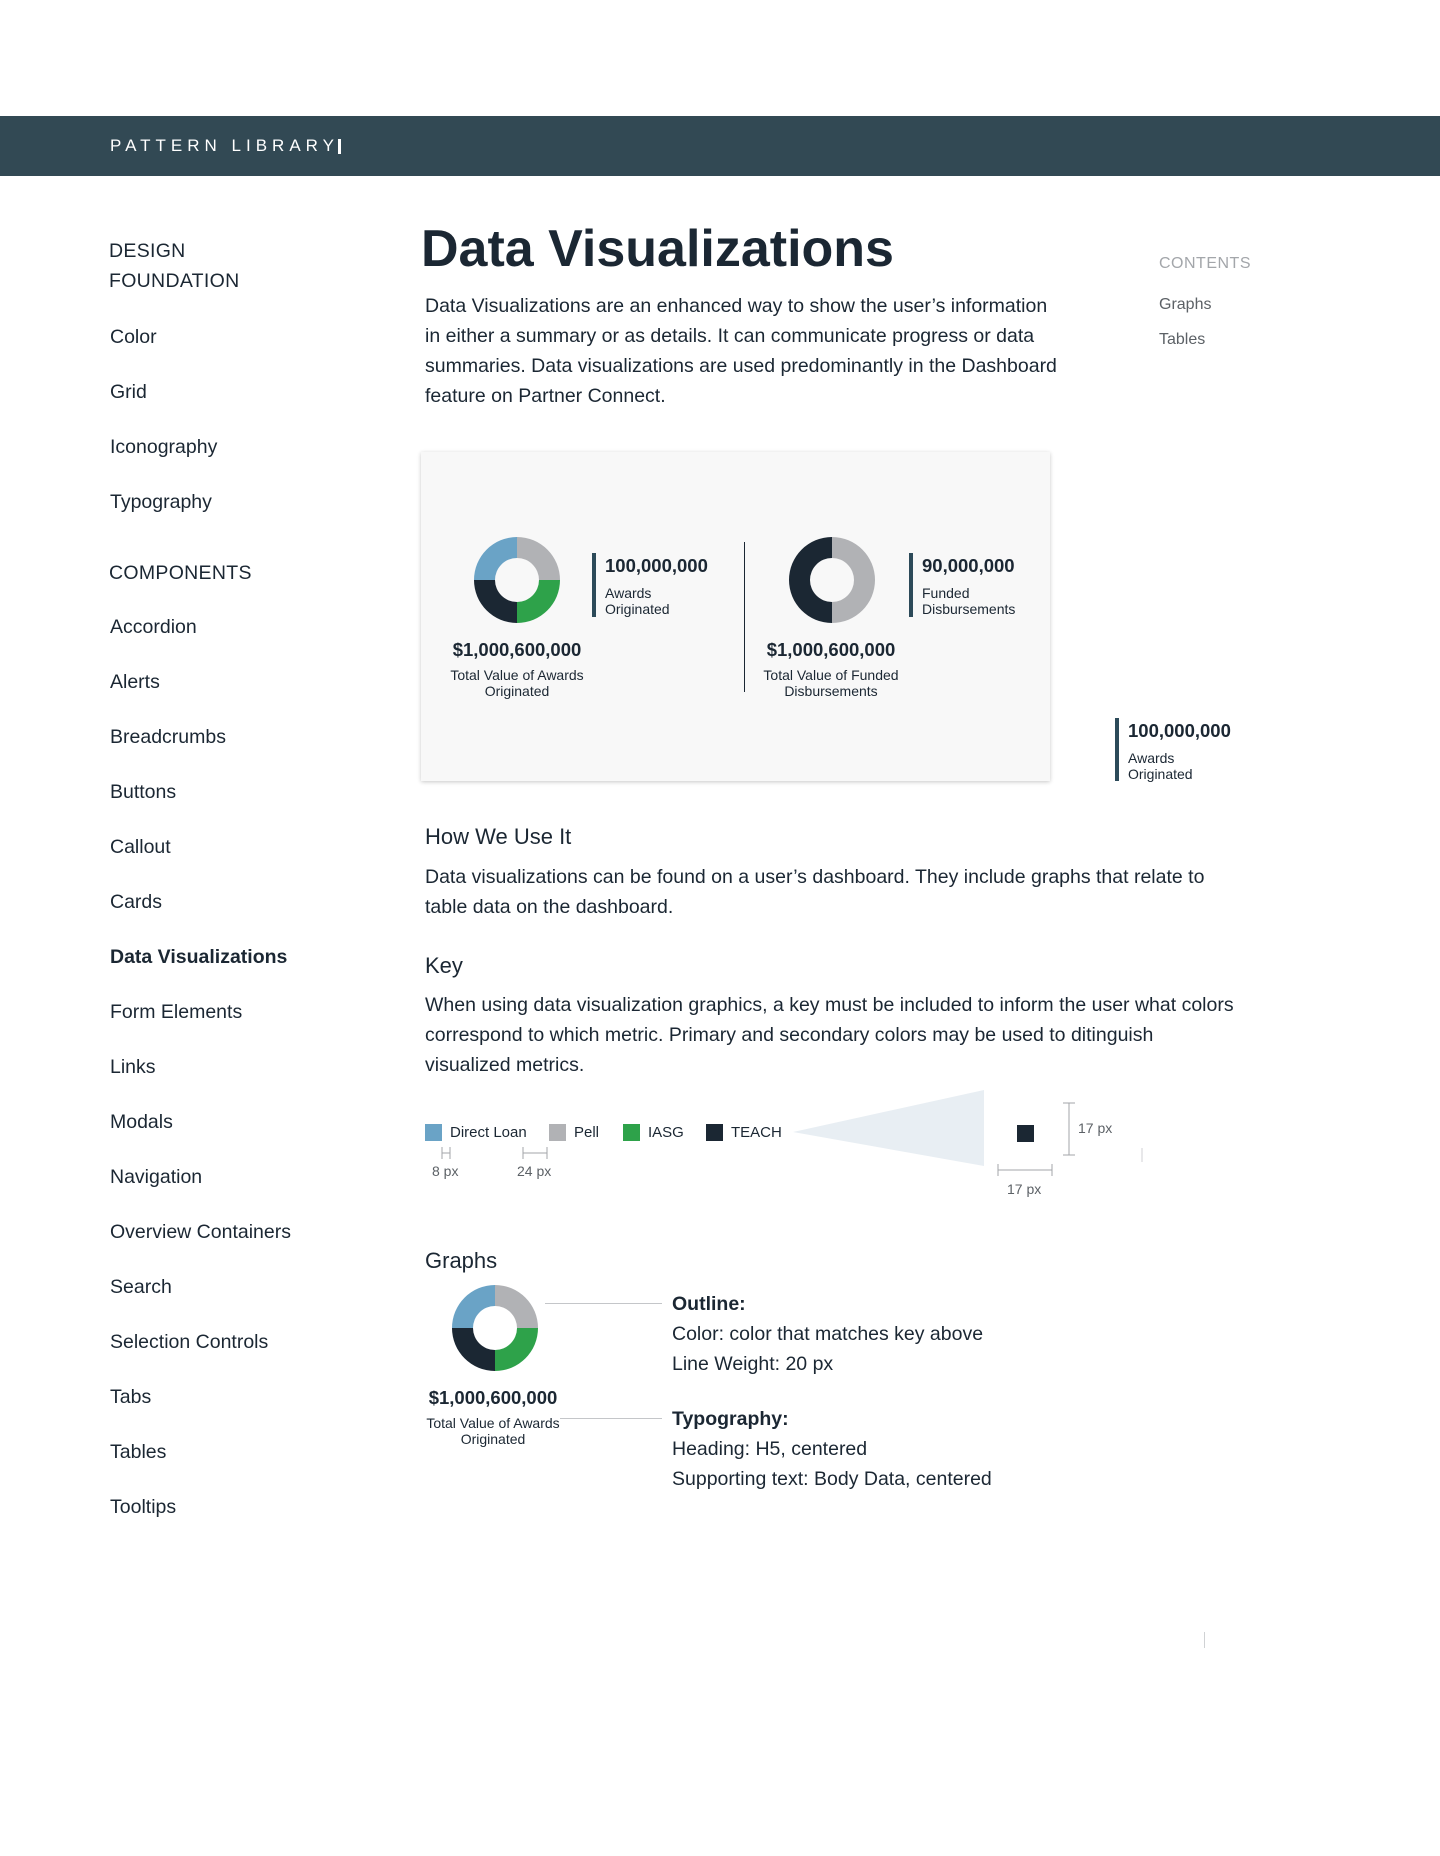 Image resolution: width=1440 pixels, height=1856 pixels. What do you see at coordinates (138, 1452) in the screenshot?
I see `sidebar-item-tables: Tables` at bounding box center [138, 1452].